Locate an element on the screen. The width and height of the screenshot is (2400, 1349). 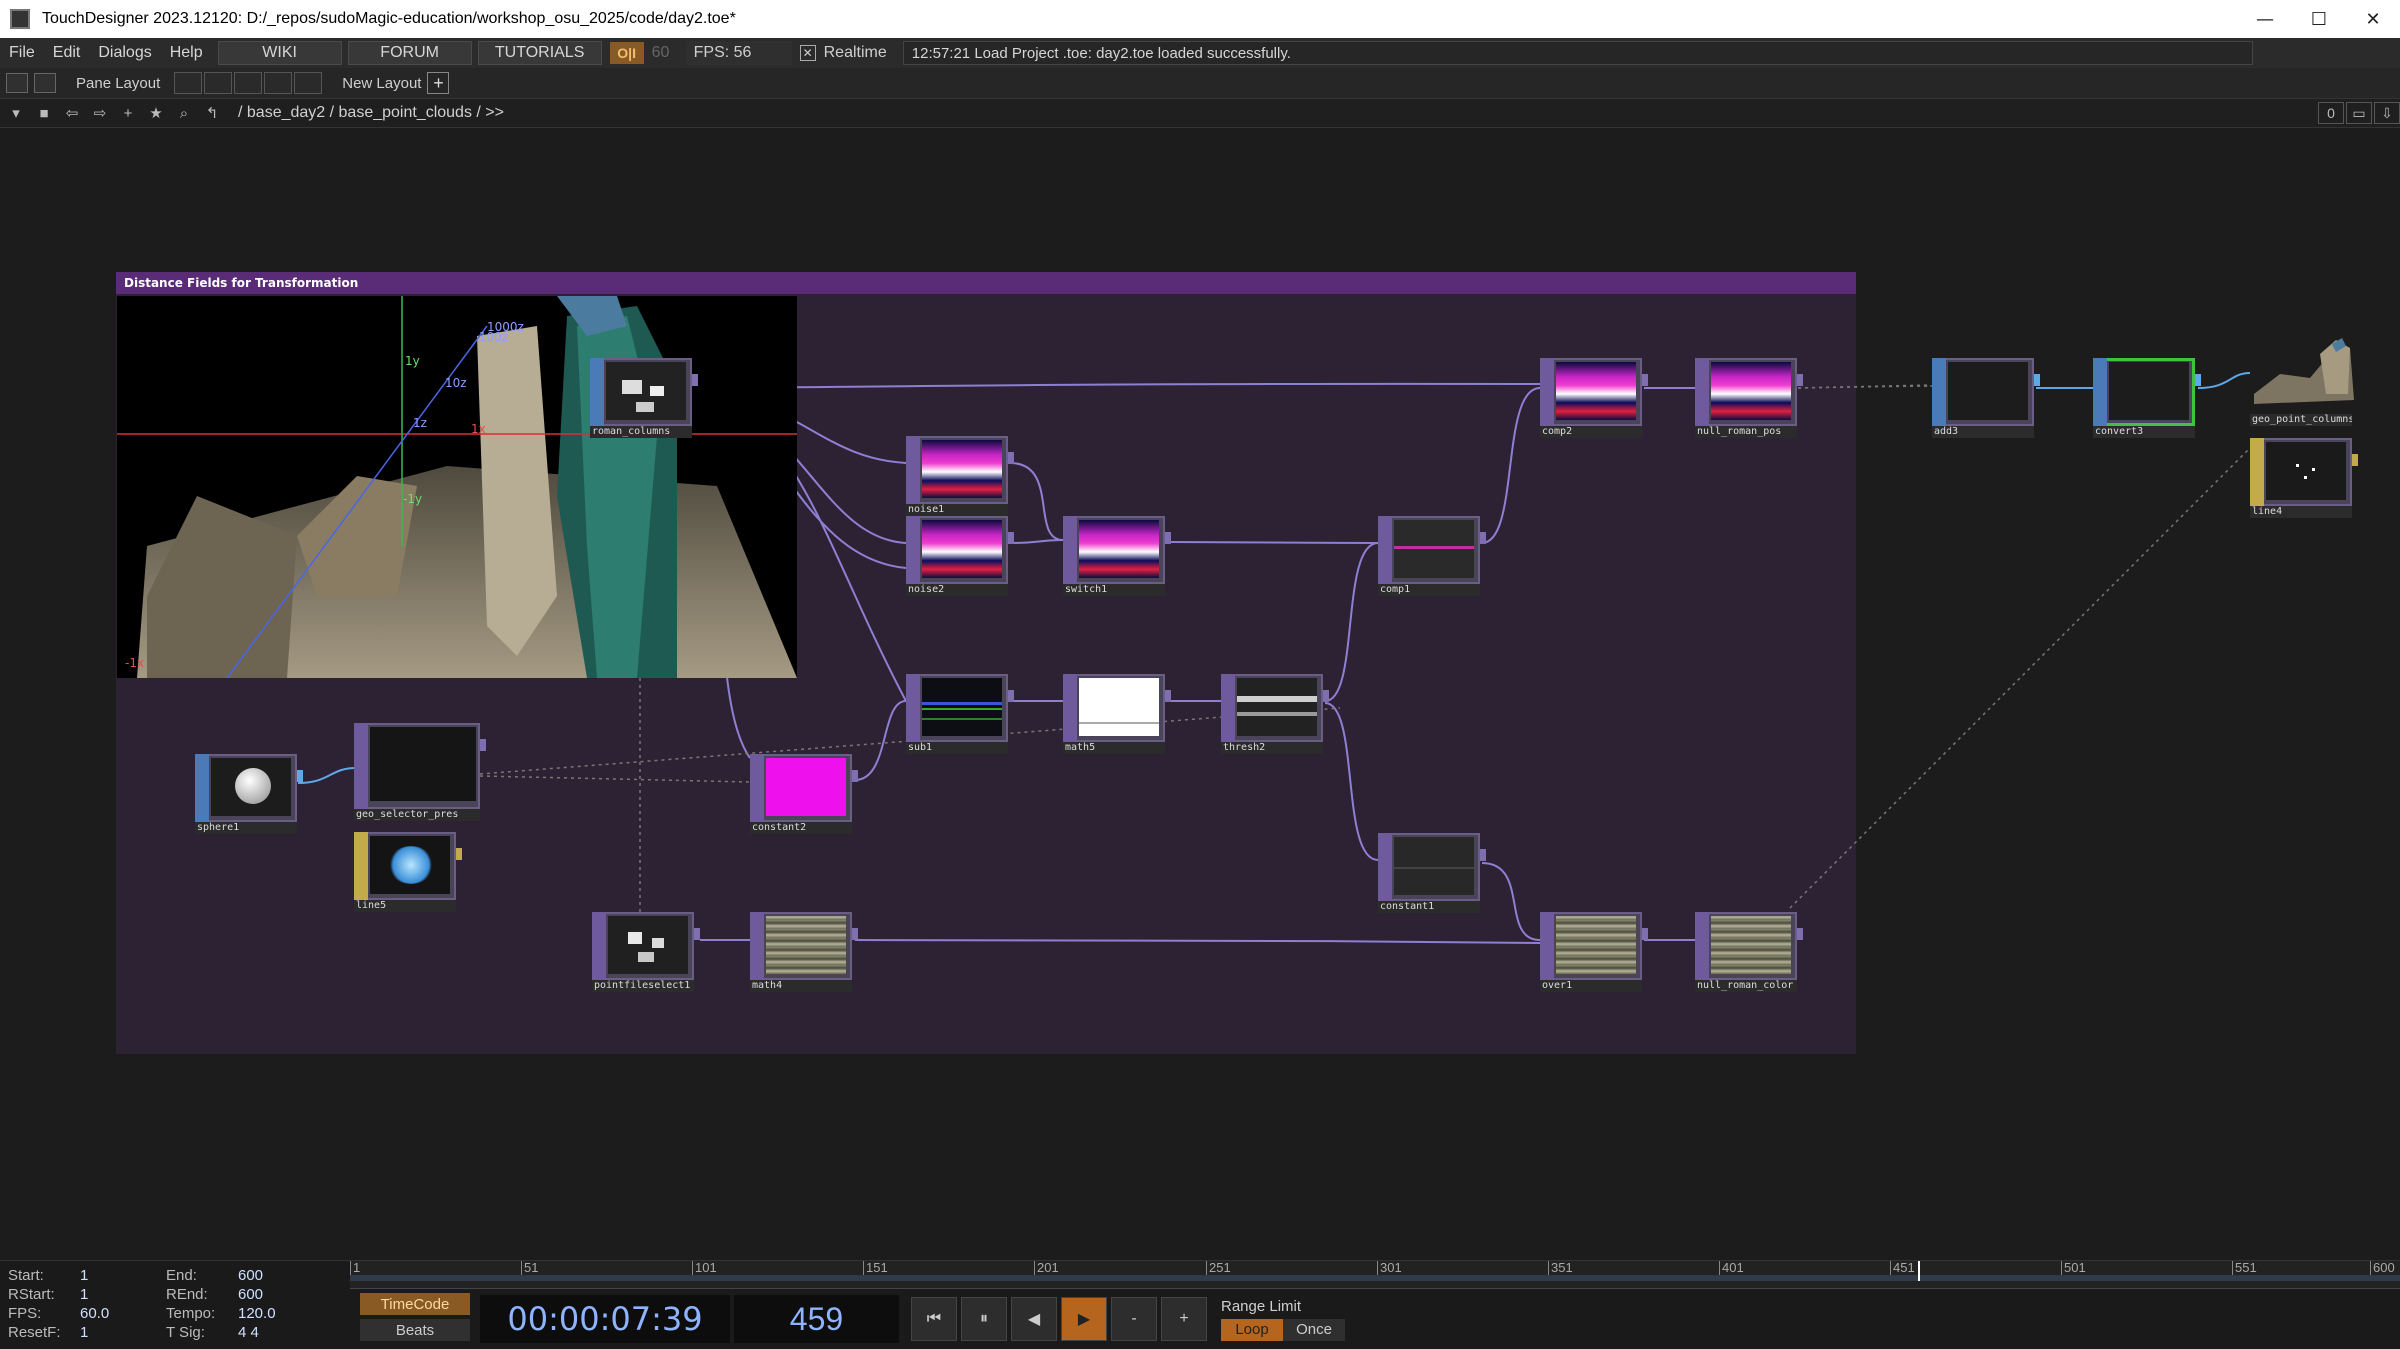
search-icon: ⌕ is located at coordinates (184, 113).